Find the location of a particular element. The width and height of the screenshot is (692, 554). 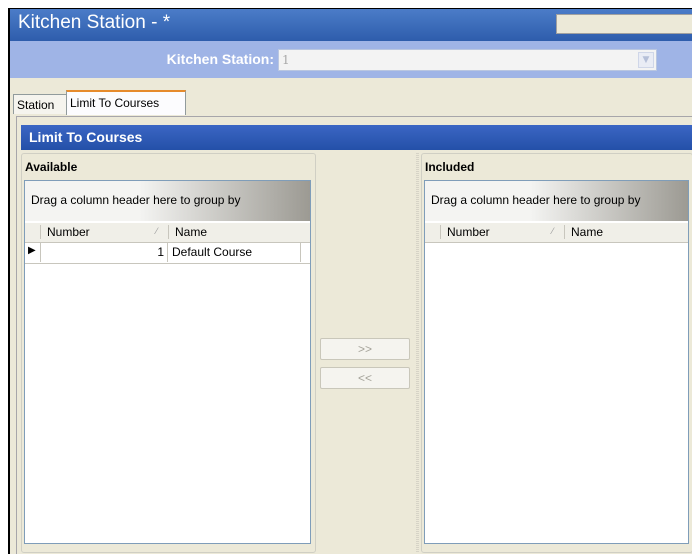

tab-limit-to-courses: Limit To Courses is located at coordinates (126, 102).